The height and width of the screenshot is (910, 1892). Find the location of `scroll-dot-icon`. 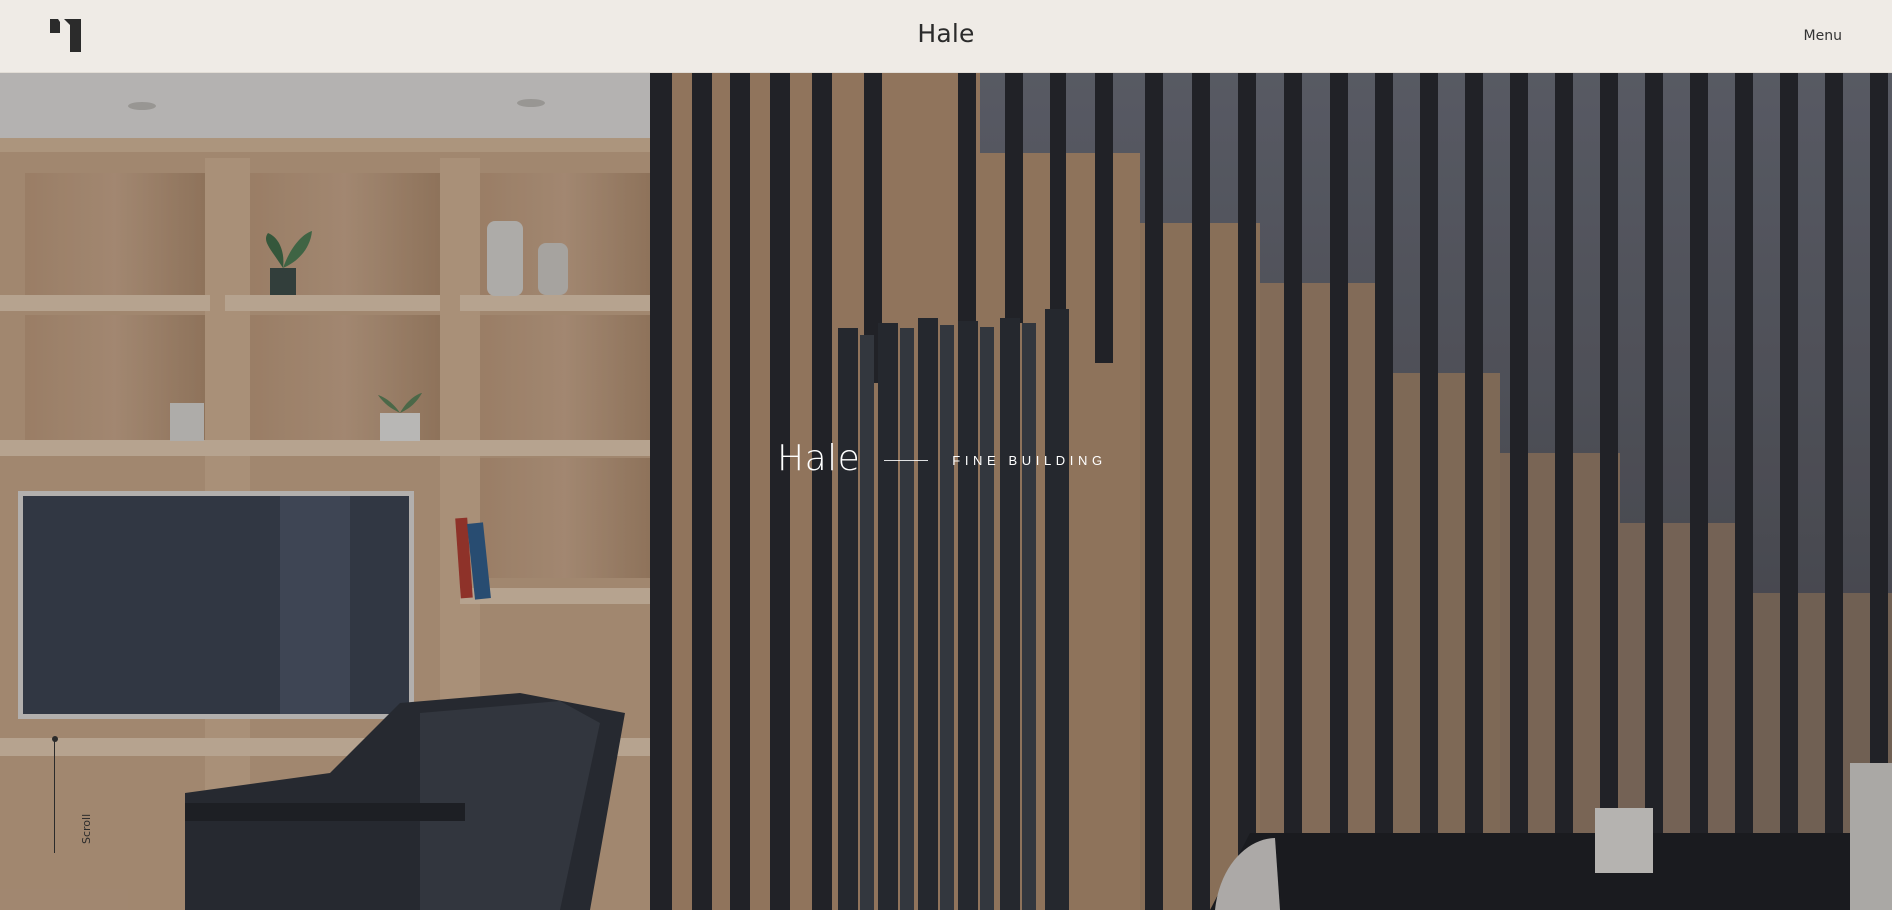

scroll-dot-icon is located at coordinates (55, 739).